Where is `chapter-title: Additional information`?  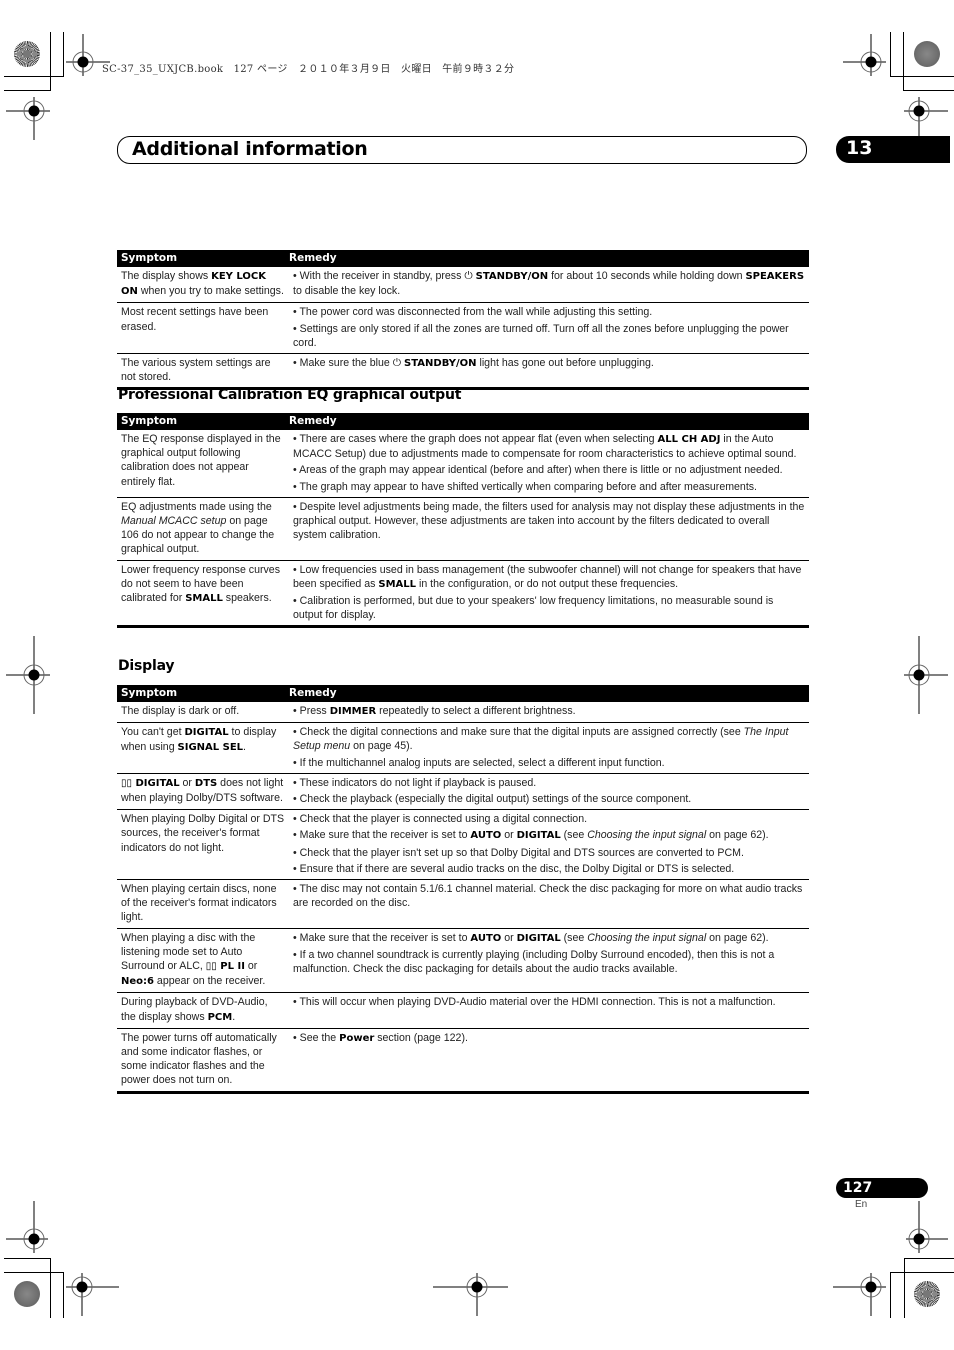
chapter-title: Additional information is located at coordinates (250, 149).